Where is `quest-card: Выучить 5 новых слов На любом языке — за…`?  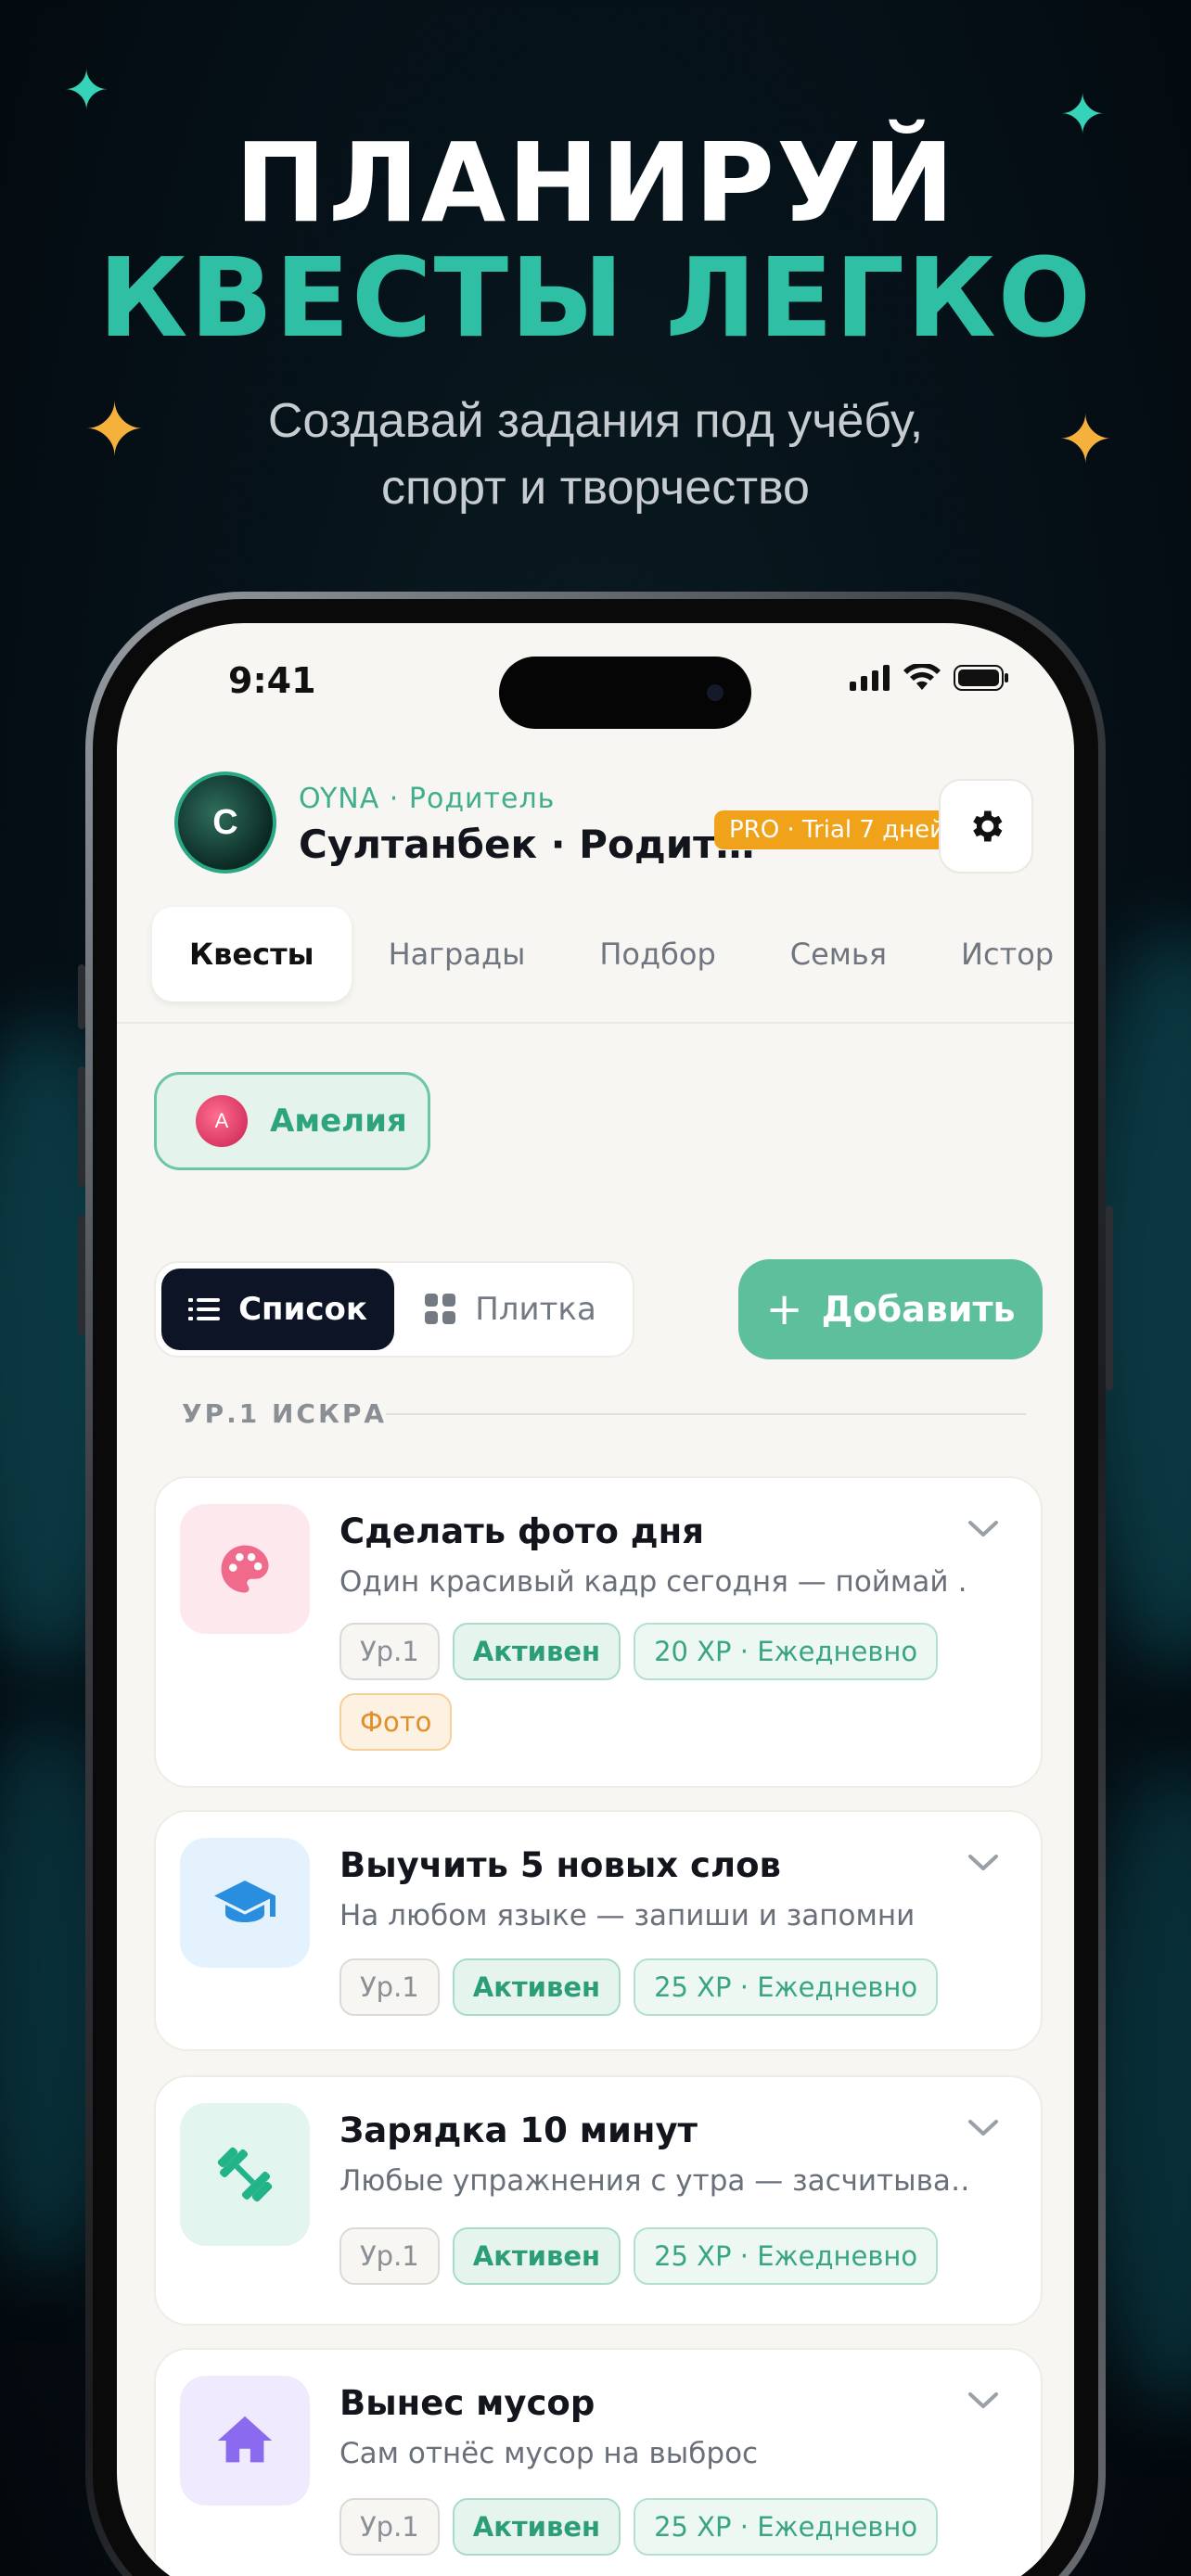
quest-card: Выучить 5 новых слов На любом языке — за… is located at coordinates (598, 1930).